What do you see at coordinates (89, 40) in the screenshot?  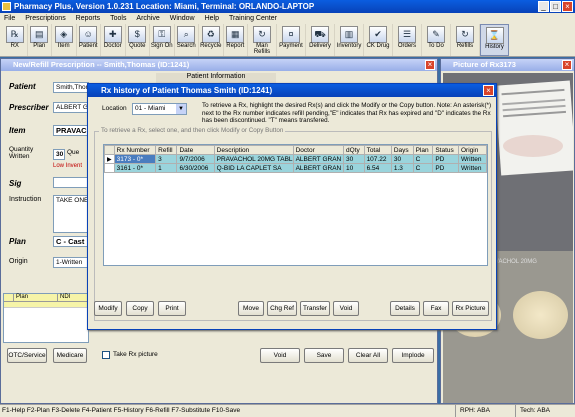 I see `toolbar-patient-button: ☺ Patient` at bounding box center [89, 40].